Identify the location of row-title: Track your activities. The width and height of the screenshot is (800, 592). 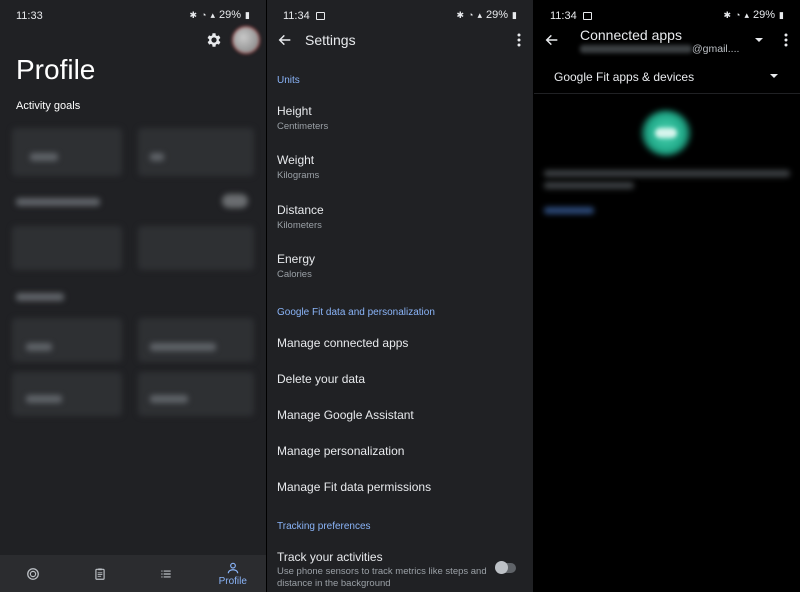
(330, 557).